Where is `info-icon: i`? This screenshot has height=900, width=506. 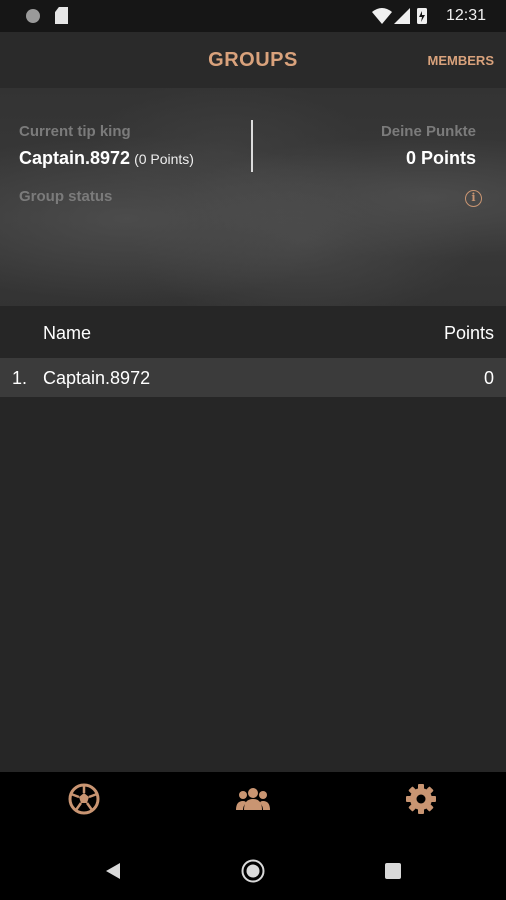 info-icon: i is located at coordinates (473, 198).